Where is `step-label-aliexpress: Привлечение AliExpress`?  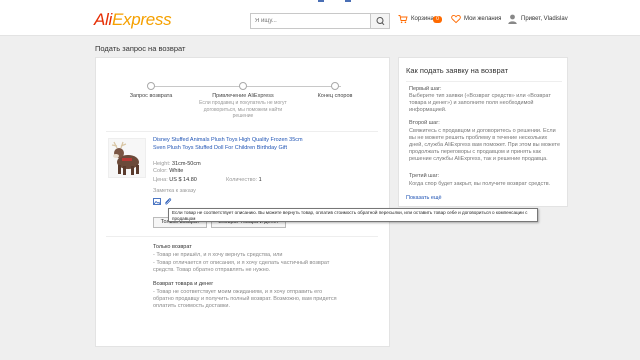
step-label-aliexpress: Привлечение AliExpress is located at coordinates (243, 96).